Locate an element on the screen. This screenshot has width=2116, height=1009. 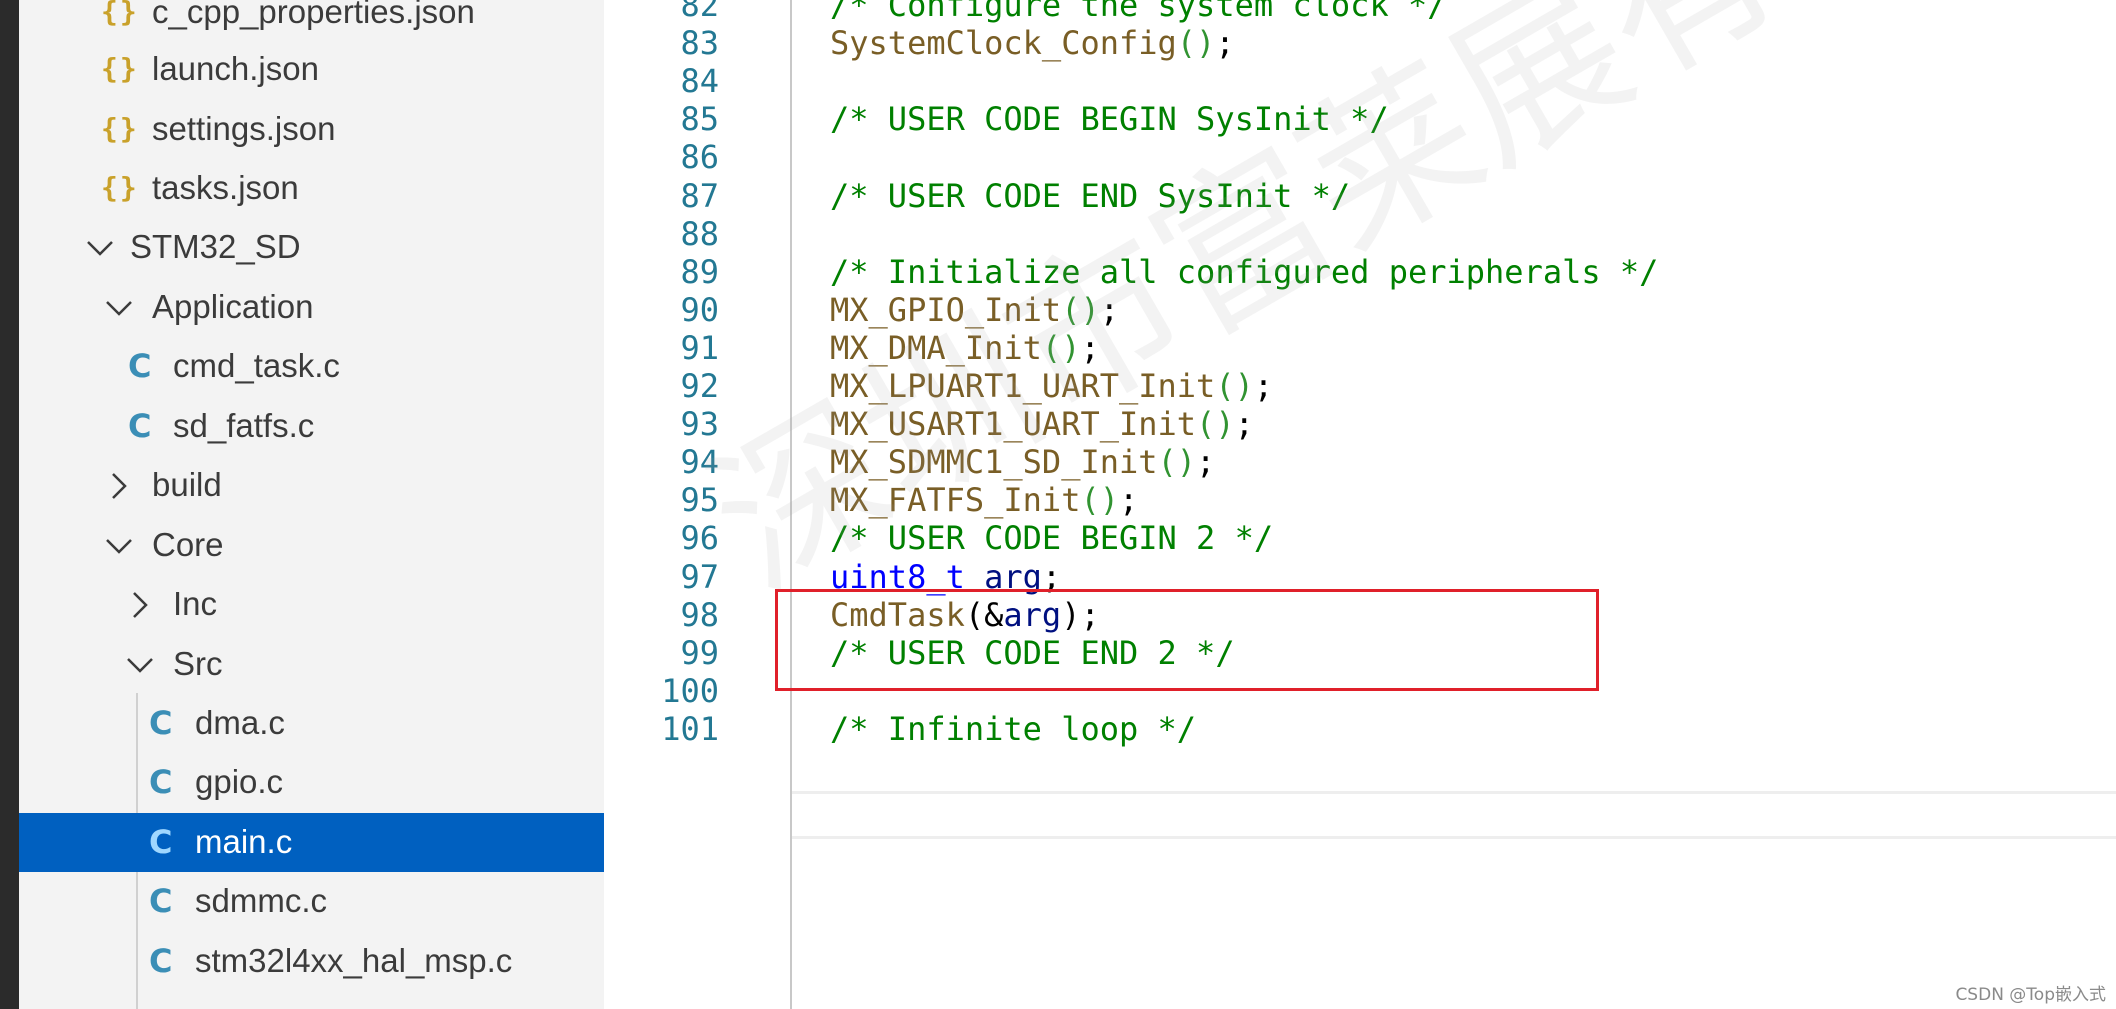
tree-item-label: cmd_task.c is located at coordinates (256, 365).